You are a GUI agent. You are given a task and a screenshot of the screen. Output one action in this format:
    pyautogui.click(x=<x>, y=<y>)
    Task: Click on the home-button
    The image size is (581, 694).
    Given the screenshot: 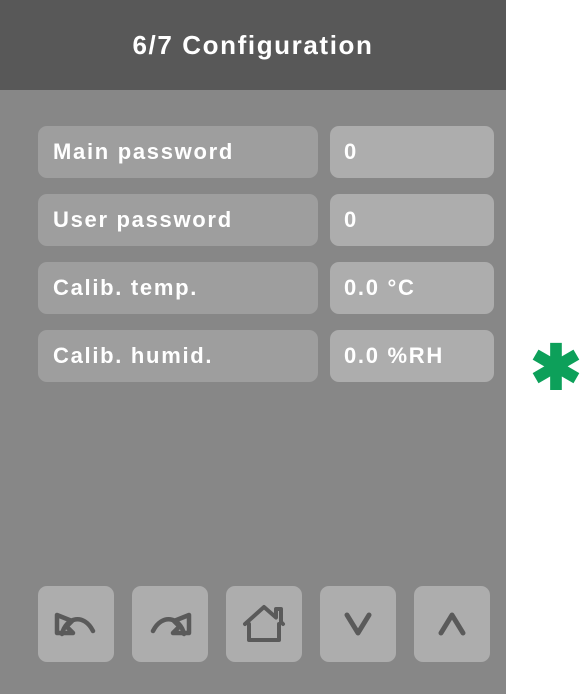 What is the action you would take?
    pyautogui.click(x=264, y=624)
    